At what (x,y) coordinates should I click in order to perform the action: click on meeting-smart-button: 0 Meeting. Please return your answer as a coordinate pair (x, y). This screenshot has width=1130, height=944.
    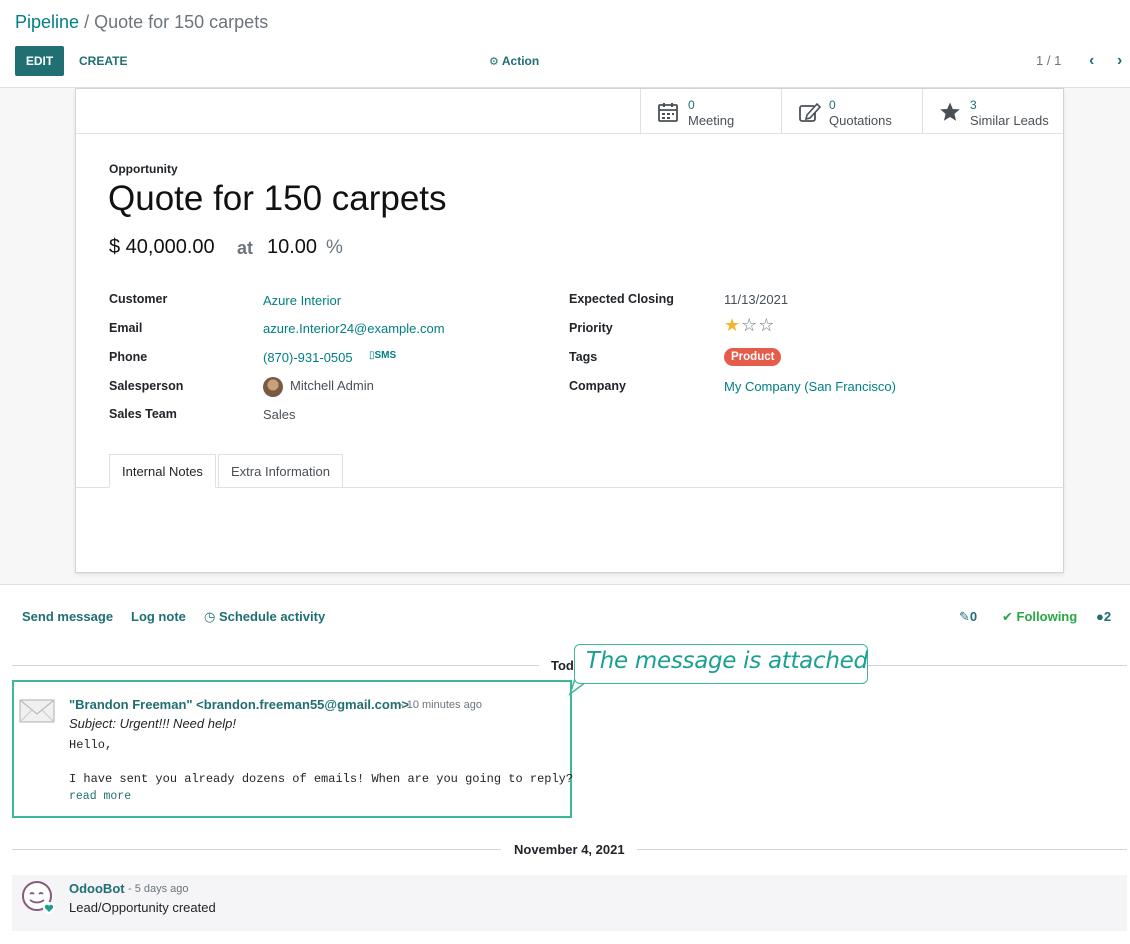
    Looking at the image, I should click on (710, 111).